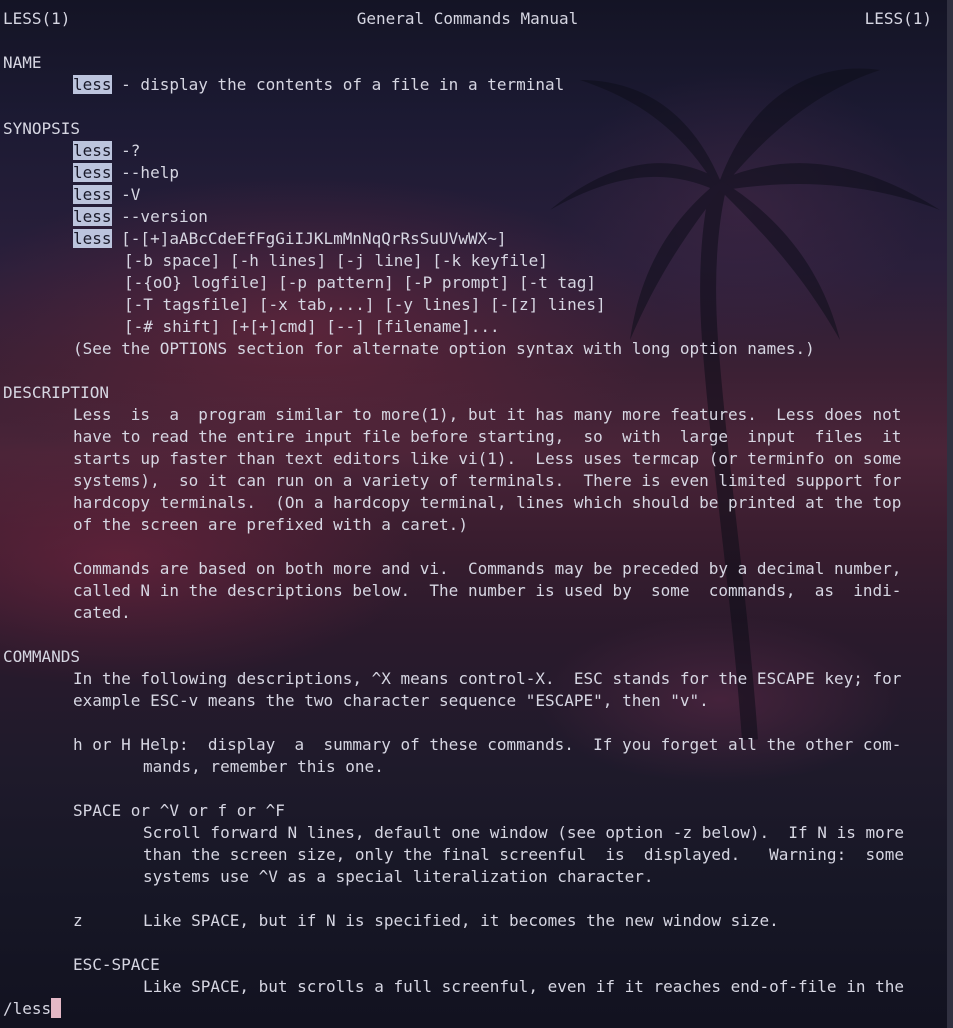  What do you see at coordinates (898, 18) in the screenshot?
I see `header-right: LESS(1)` at bounding box center [898, 18].